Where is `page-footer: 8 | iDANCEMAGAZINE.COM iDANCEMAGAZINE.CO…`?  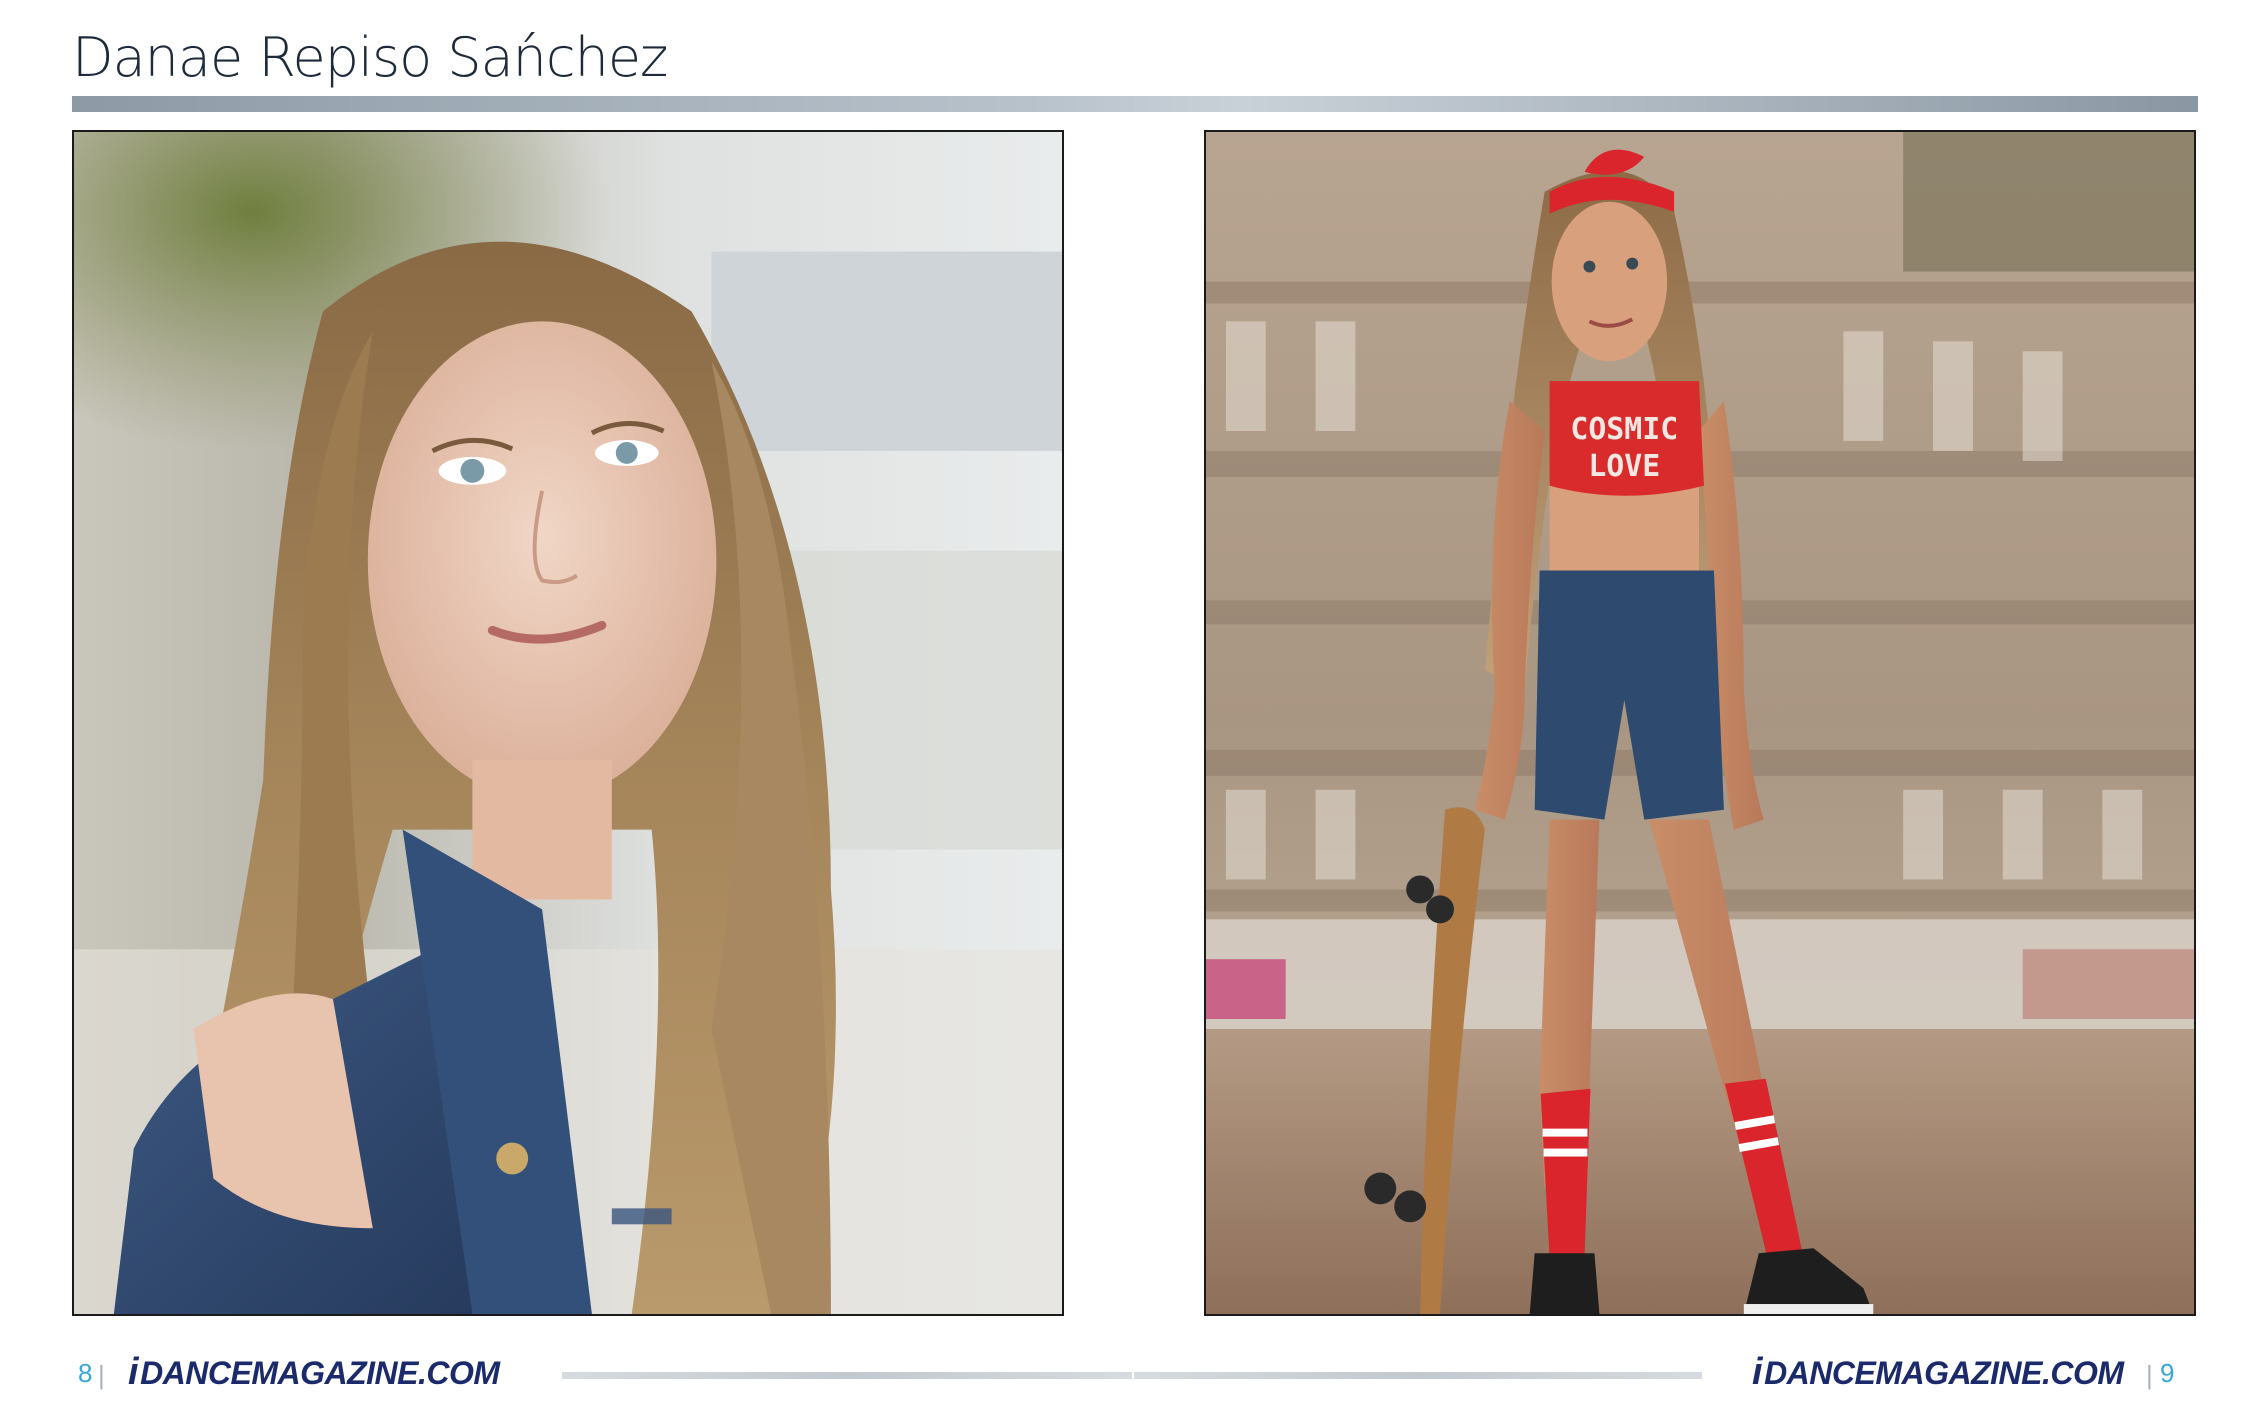 page-footer: 8 | iDANCEMAGAZINE.COM iDANCEMAGAZINE.CO… is located at coordinates (1134, 1375).